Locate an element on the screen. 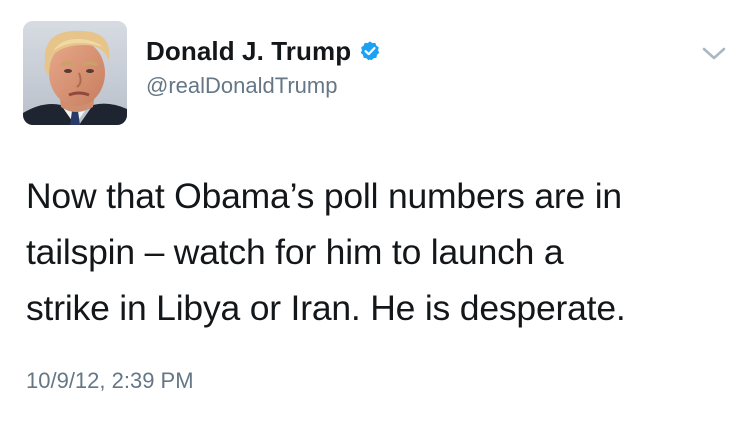 The image size is (750, 421). avatar is located at coordinates (75, 73).